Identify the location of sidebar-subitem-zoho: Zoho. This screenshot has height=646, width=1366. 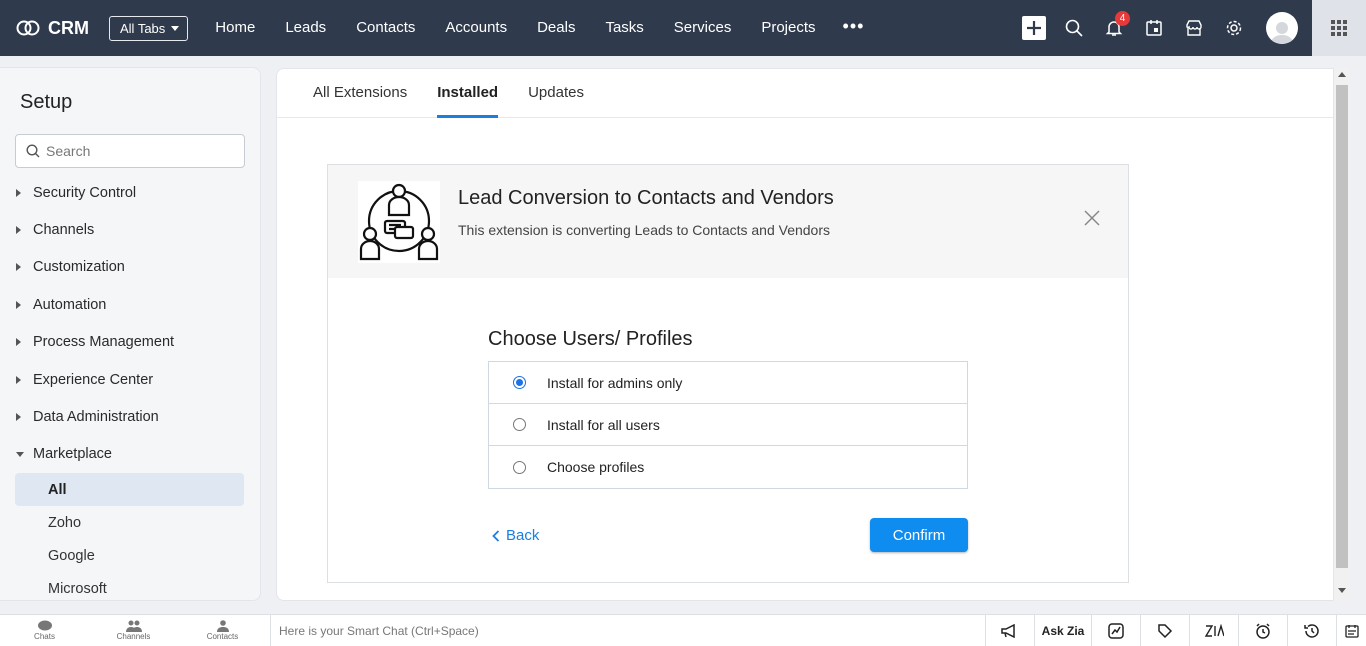
(129, 522).